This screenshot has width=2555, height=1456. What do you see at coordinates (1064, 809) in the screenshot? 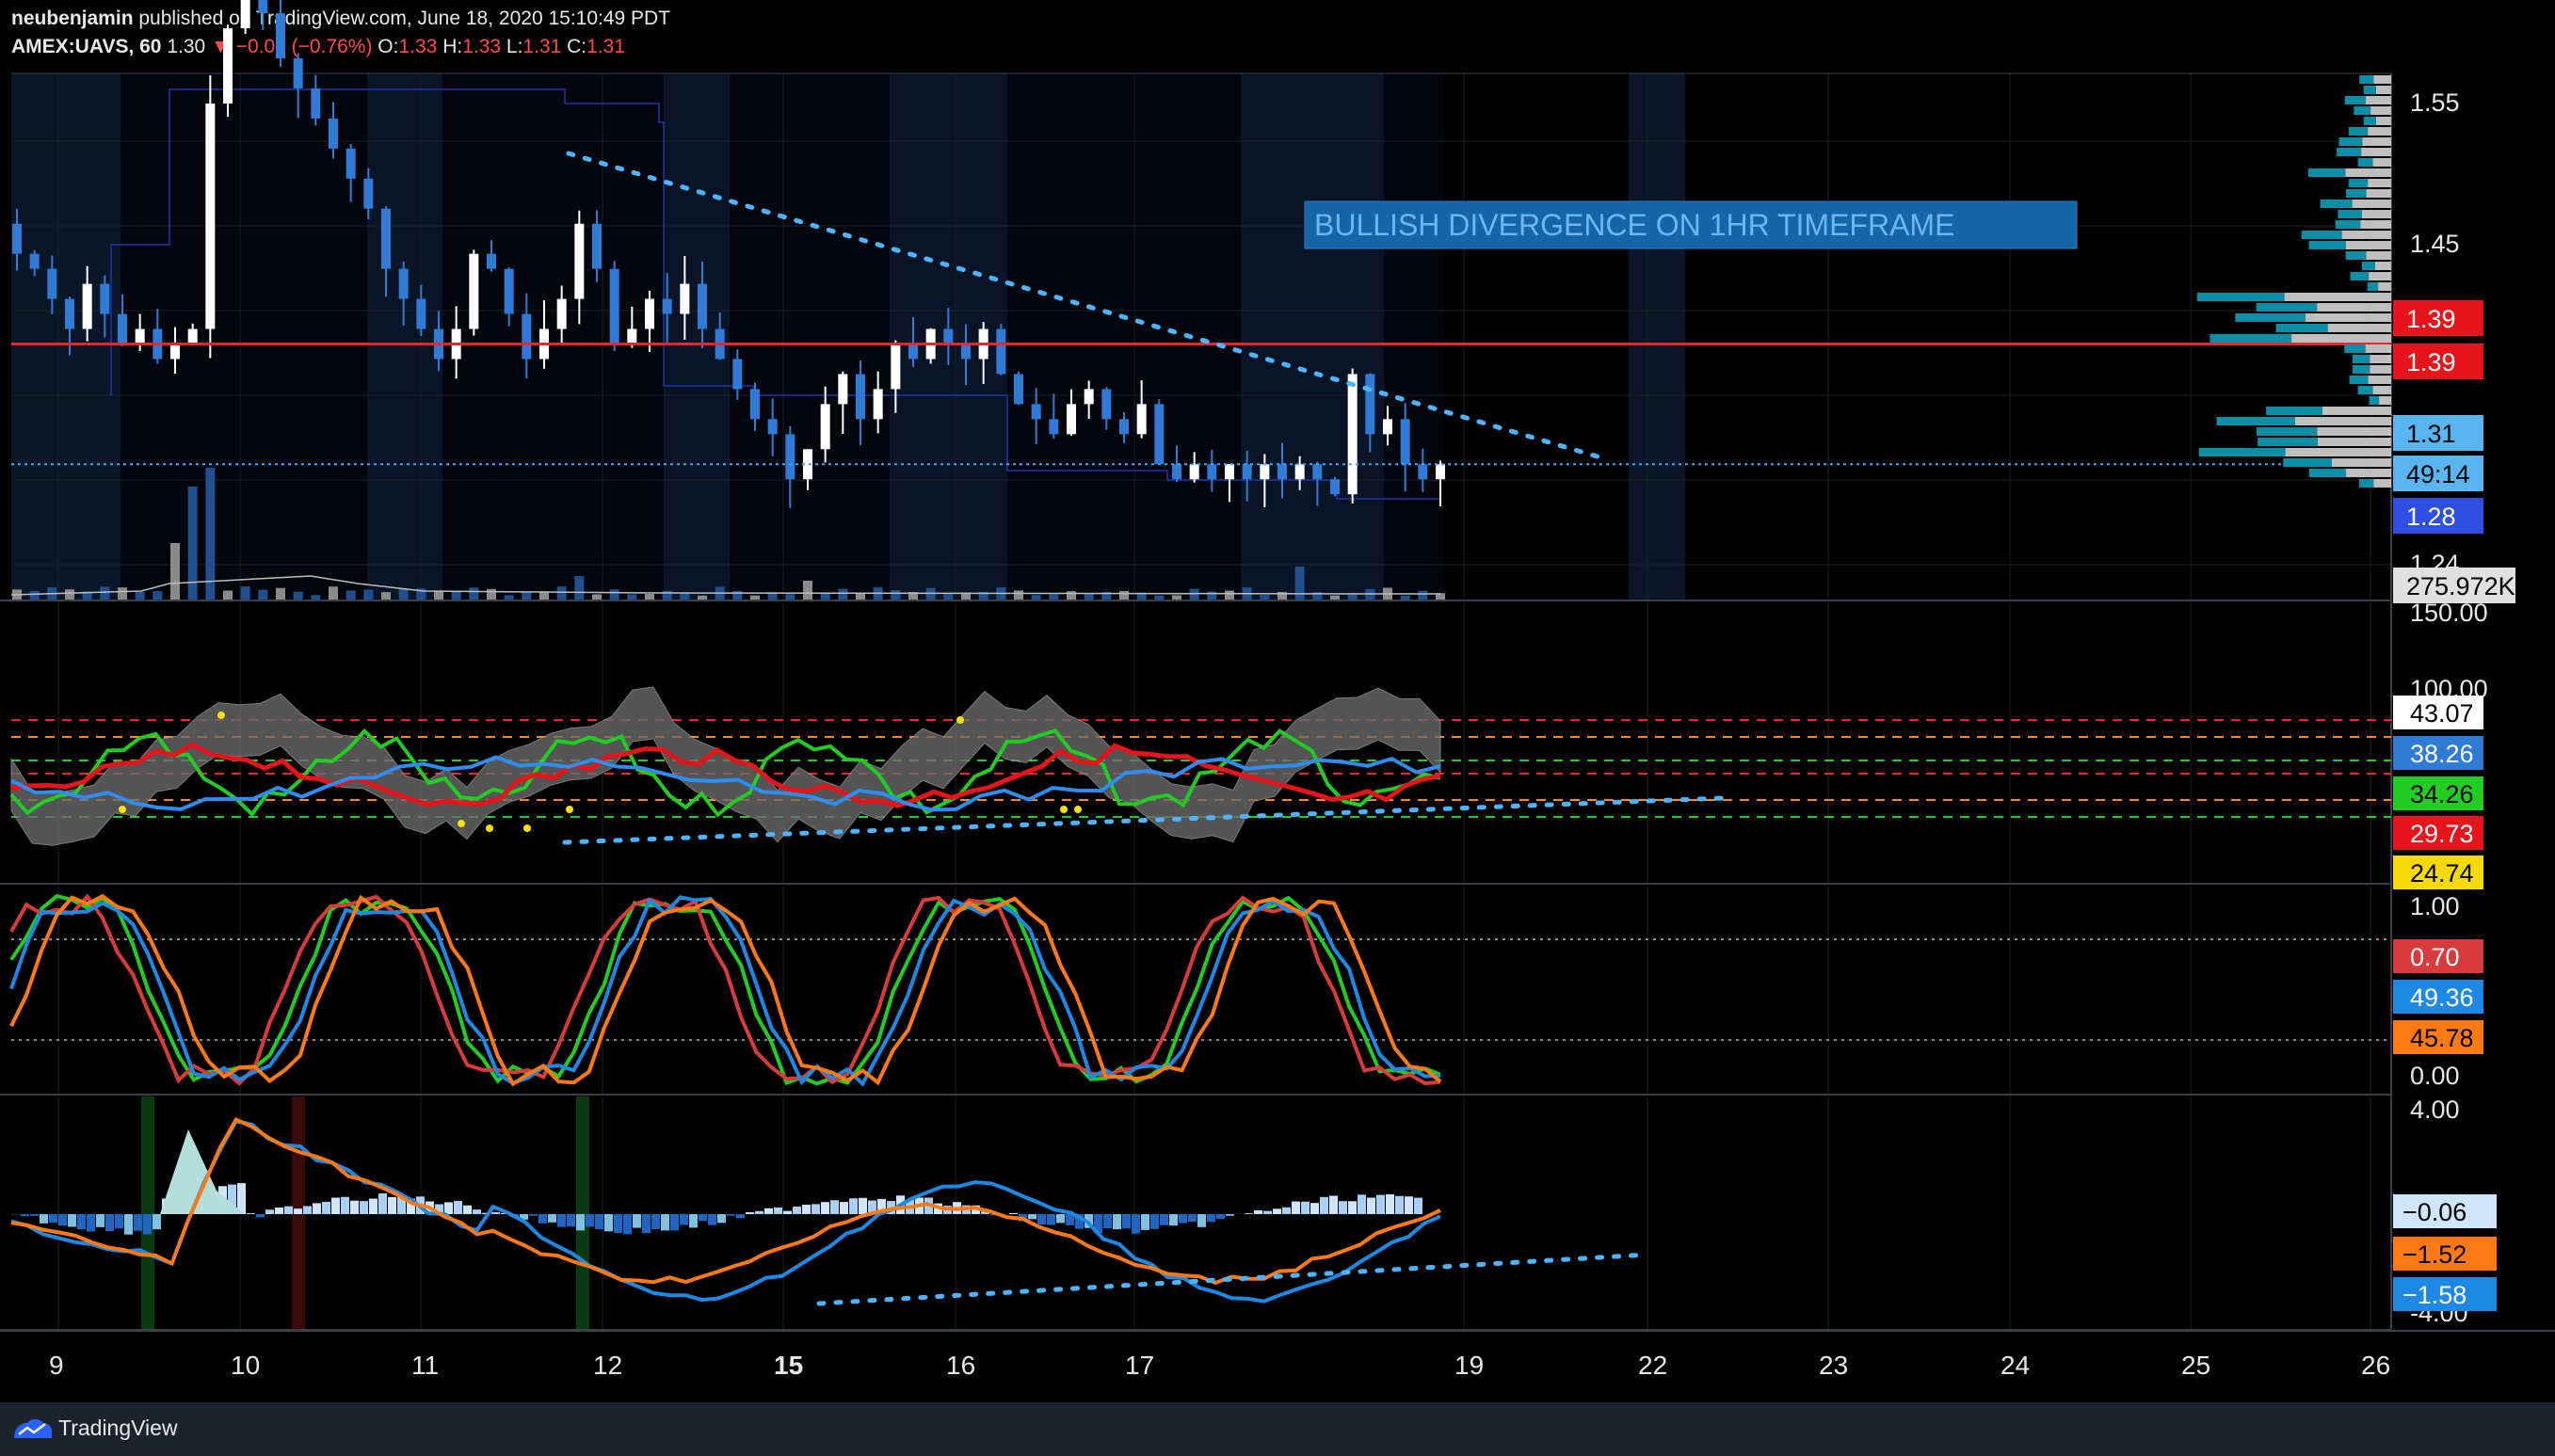
I see `rsi-signal-dot` at bounding box center [1064, 809].